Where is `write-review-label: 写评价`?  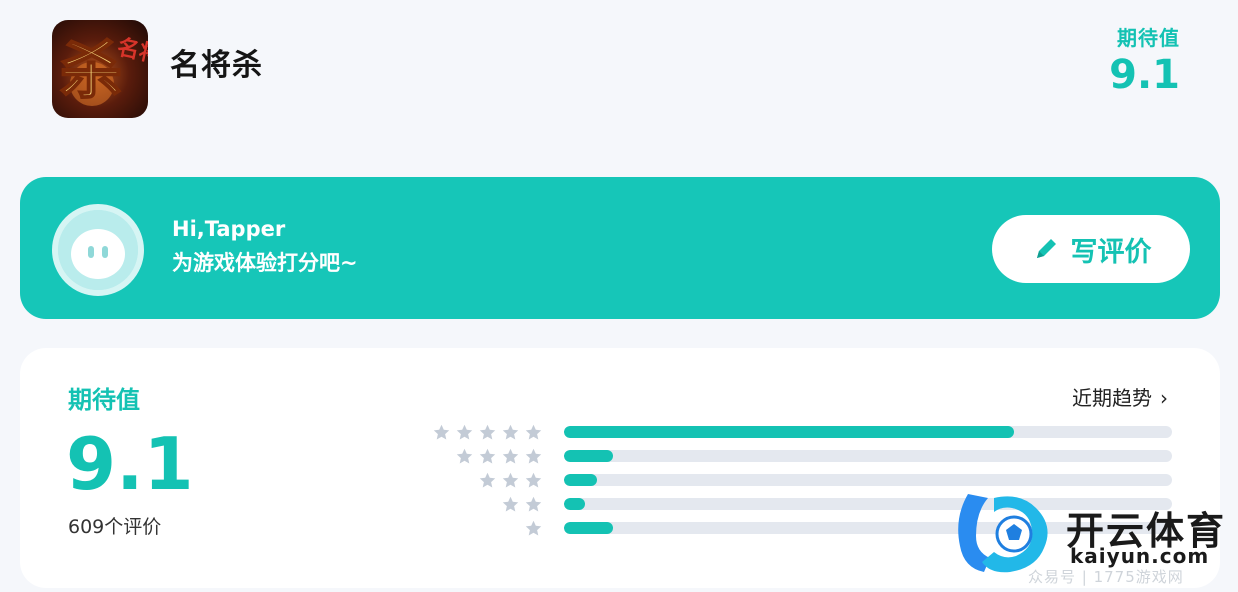 write-review-label: 写评价 is located at coordinates (1111, 251).